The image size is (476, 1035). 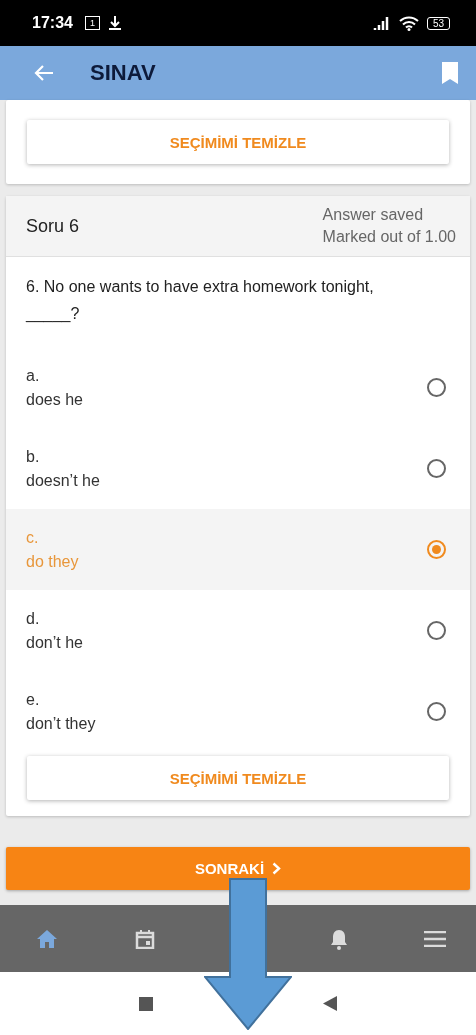 What do you see at coordinates (438, 23) in the screenshot?
I see `battery-icon: 53` at bounding box center [438, 23].